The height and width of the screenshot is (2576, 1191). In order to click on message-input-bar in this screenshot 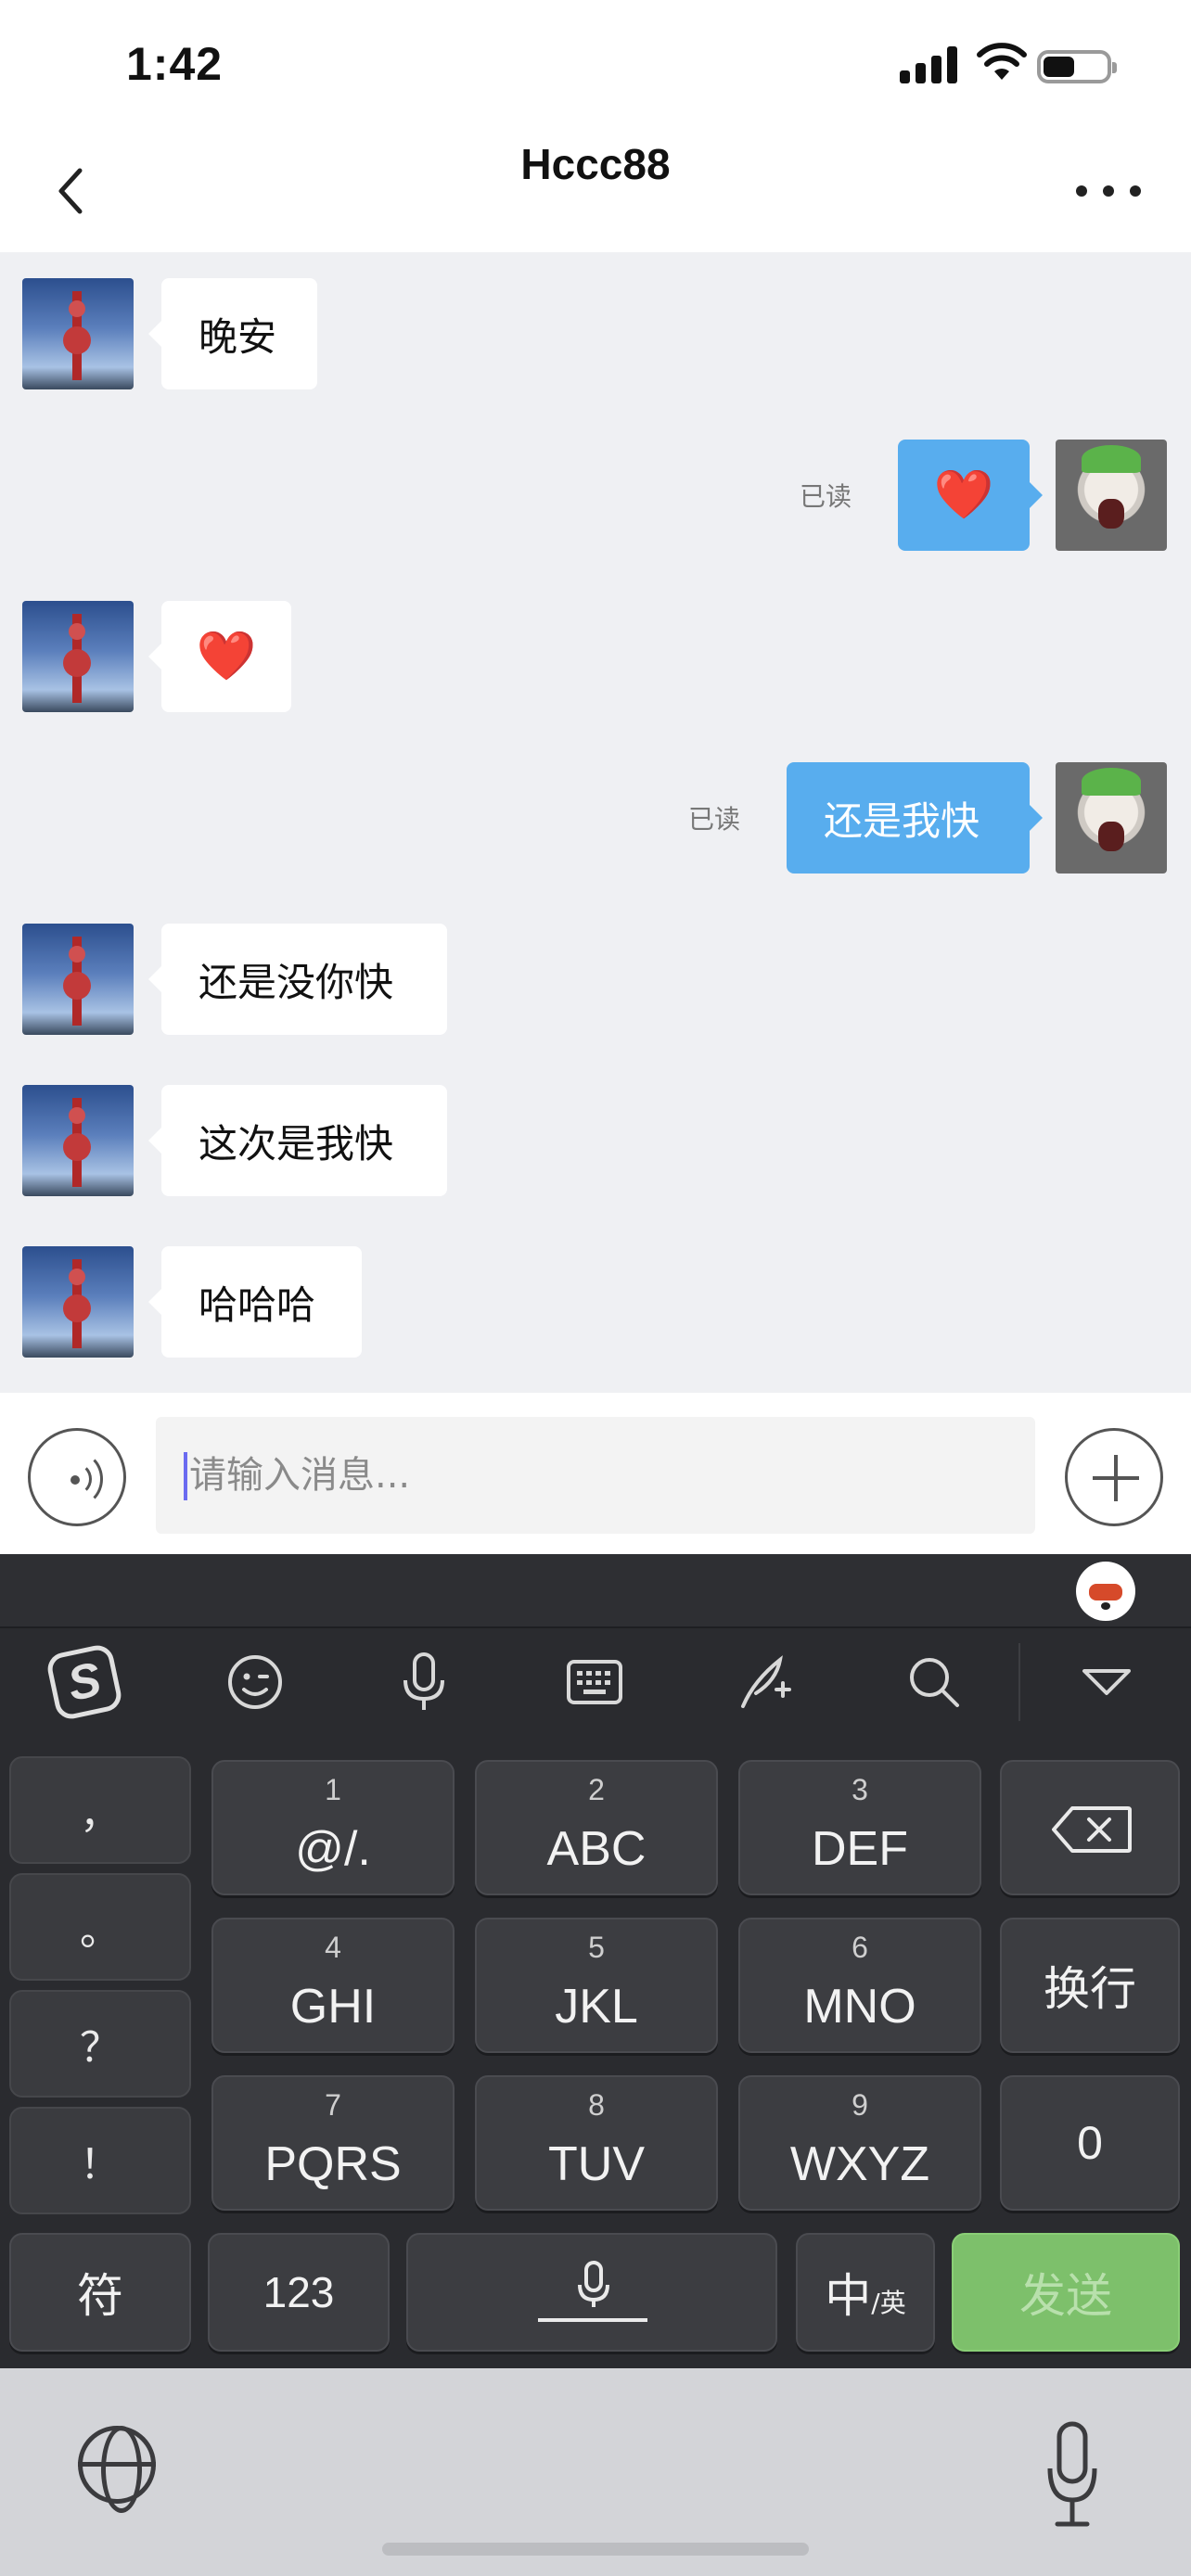, I will do `click(595, 1473)`.